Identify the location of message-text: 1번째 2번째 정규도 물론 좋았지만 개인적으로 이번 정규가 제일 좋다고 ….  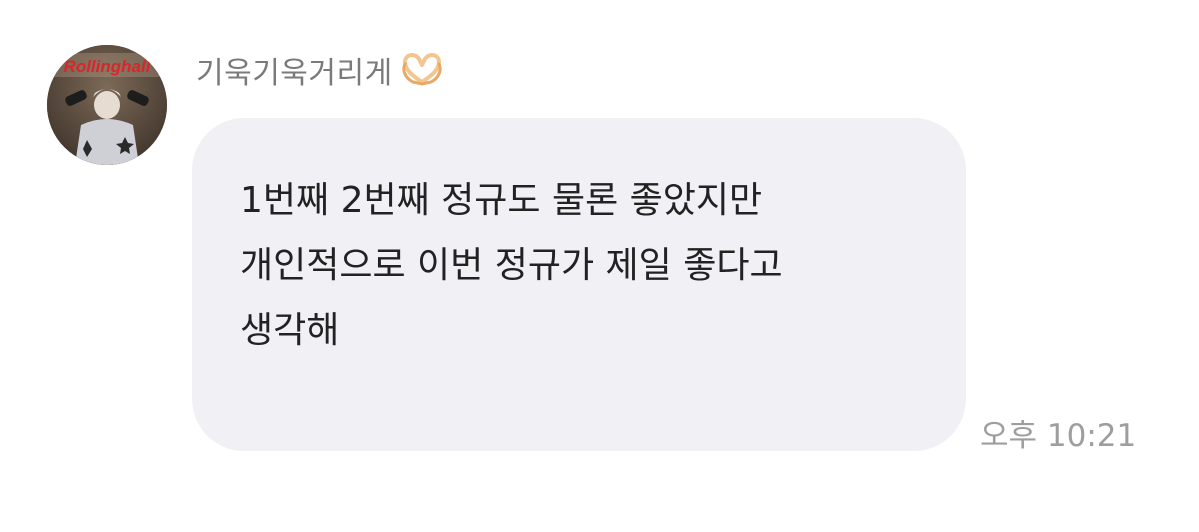
(511, 265).